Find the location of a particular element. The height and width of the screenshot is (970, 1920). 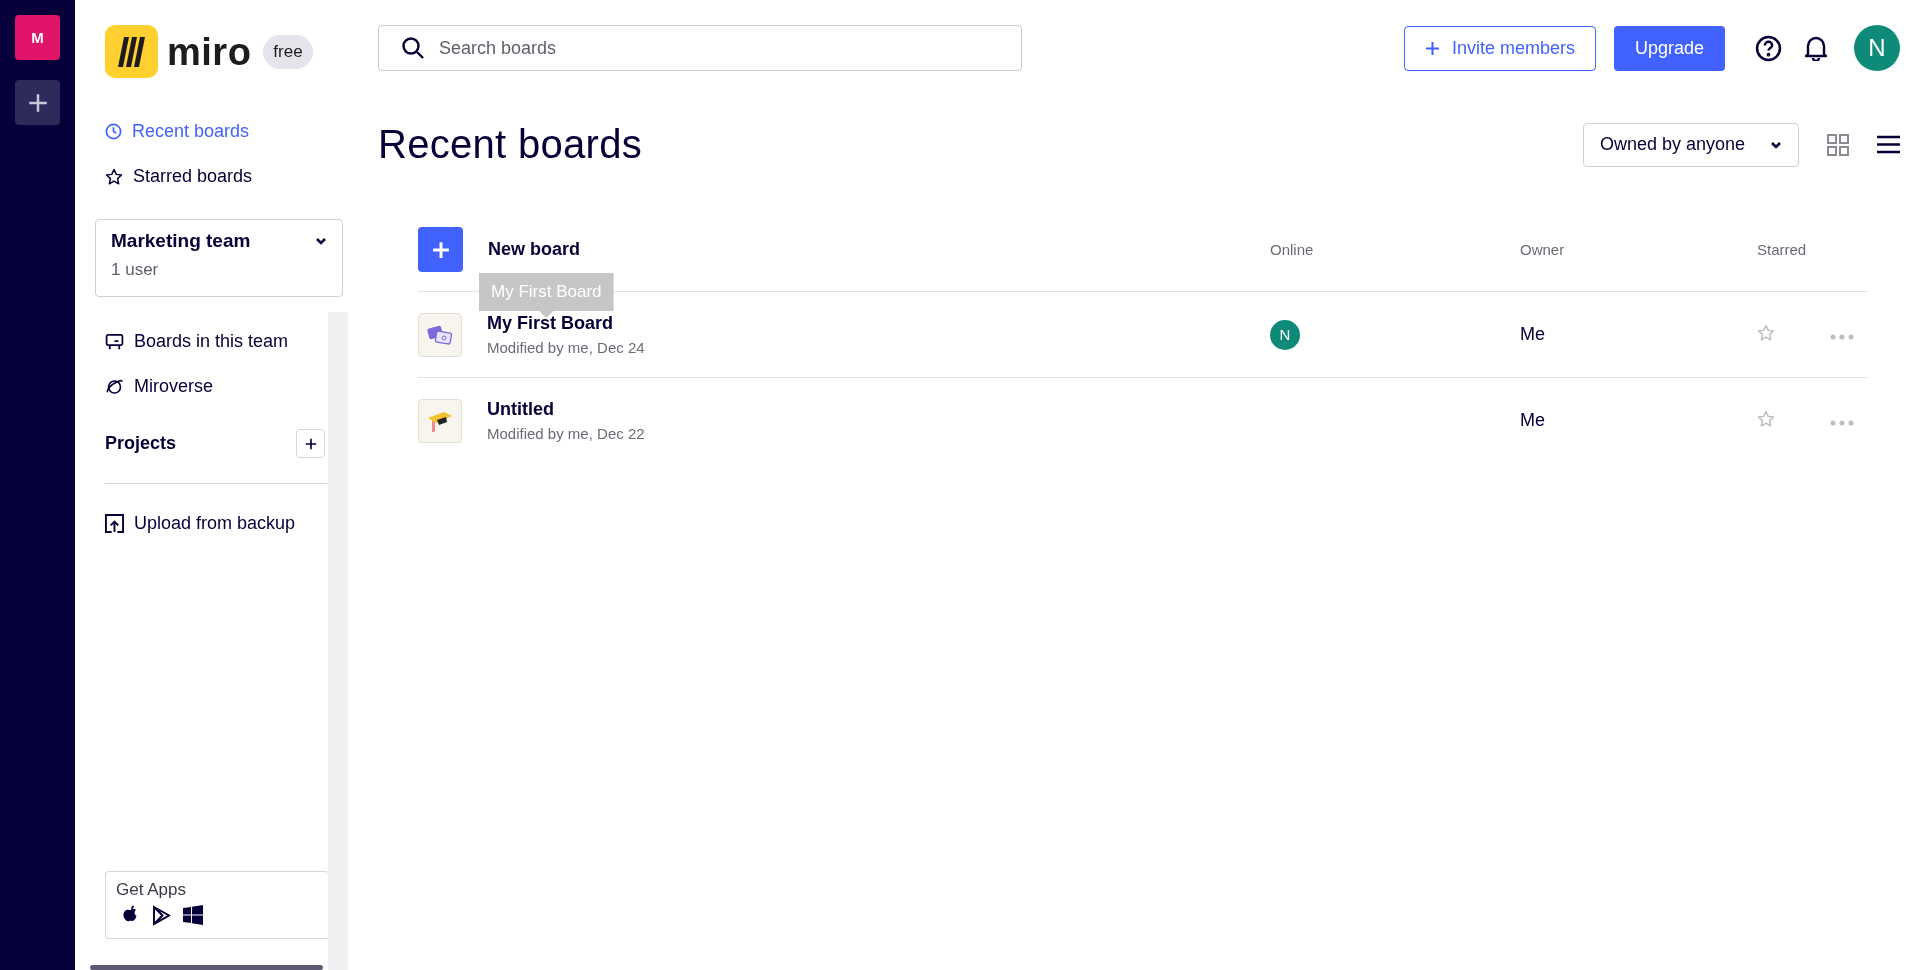

sidebar-item: Miroverse is located at coordinates (216, 386).